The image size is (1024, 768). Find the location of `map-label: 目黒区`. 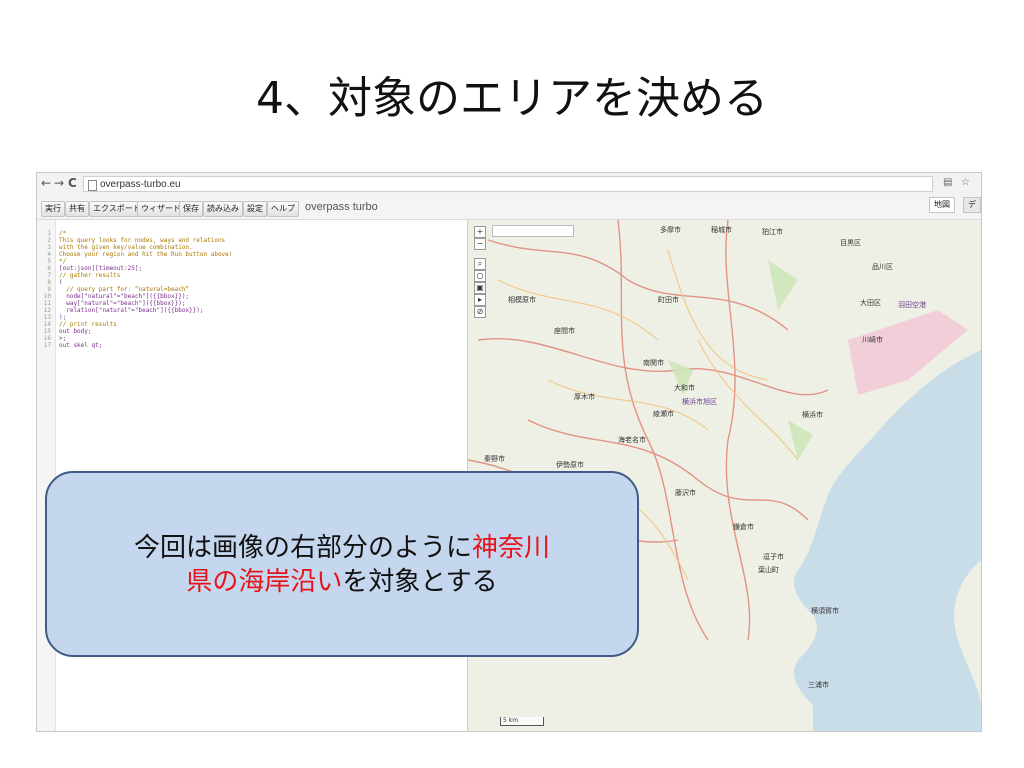

map-label: 目黒区 is located at coordinates (850, 243).